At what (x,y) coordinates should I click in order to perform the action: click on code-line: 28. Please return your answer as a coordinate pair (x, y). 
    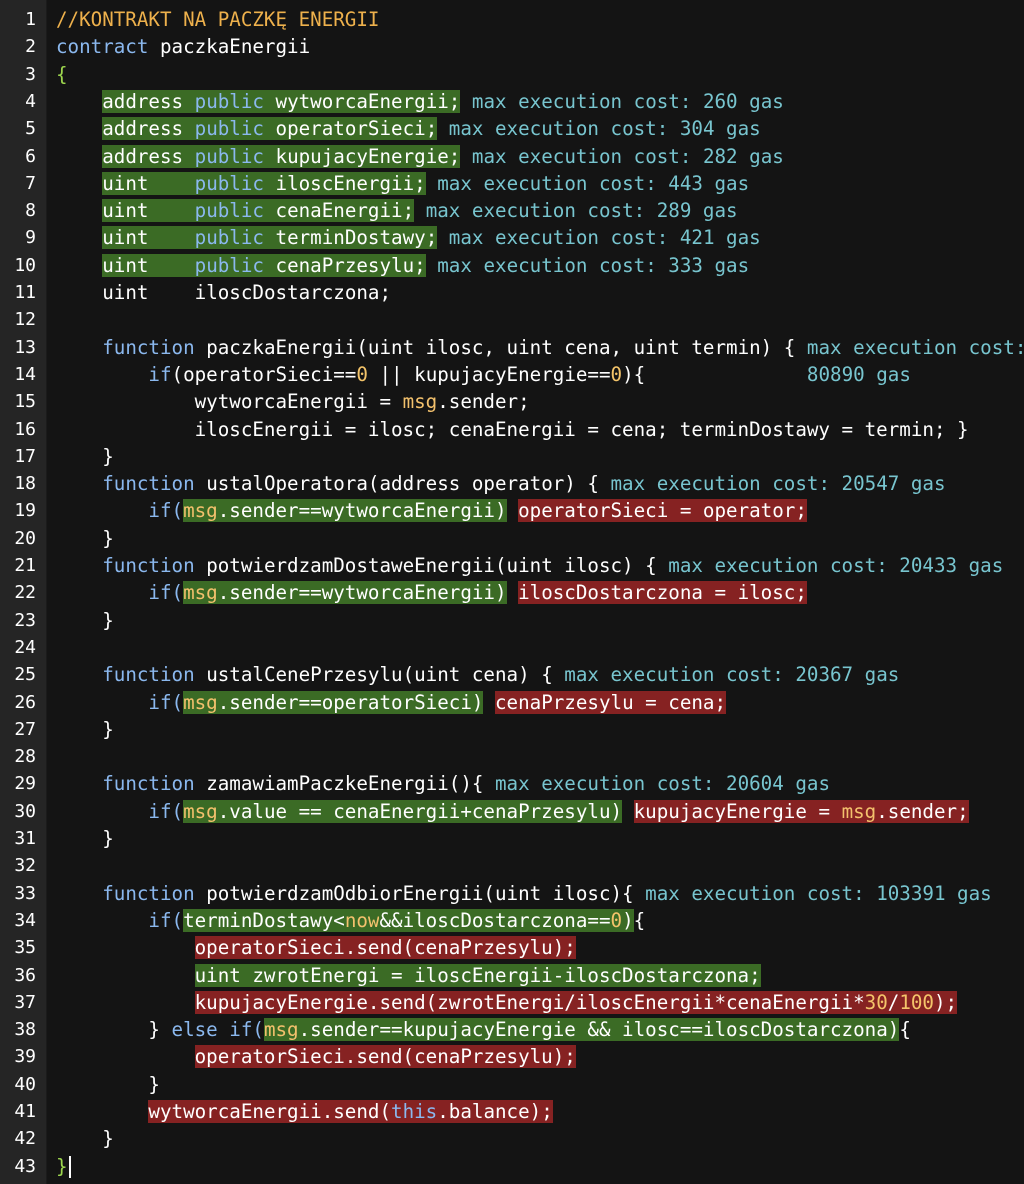
    Looking at the image, I should click on (512, 756).